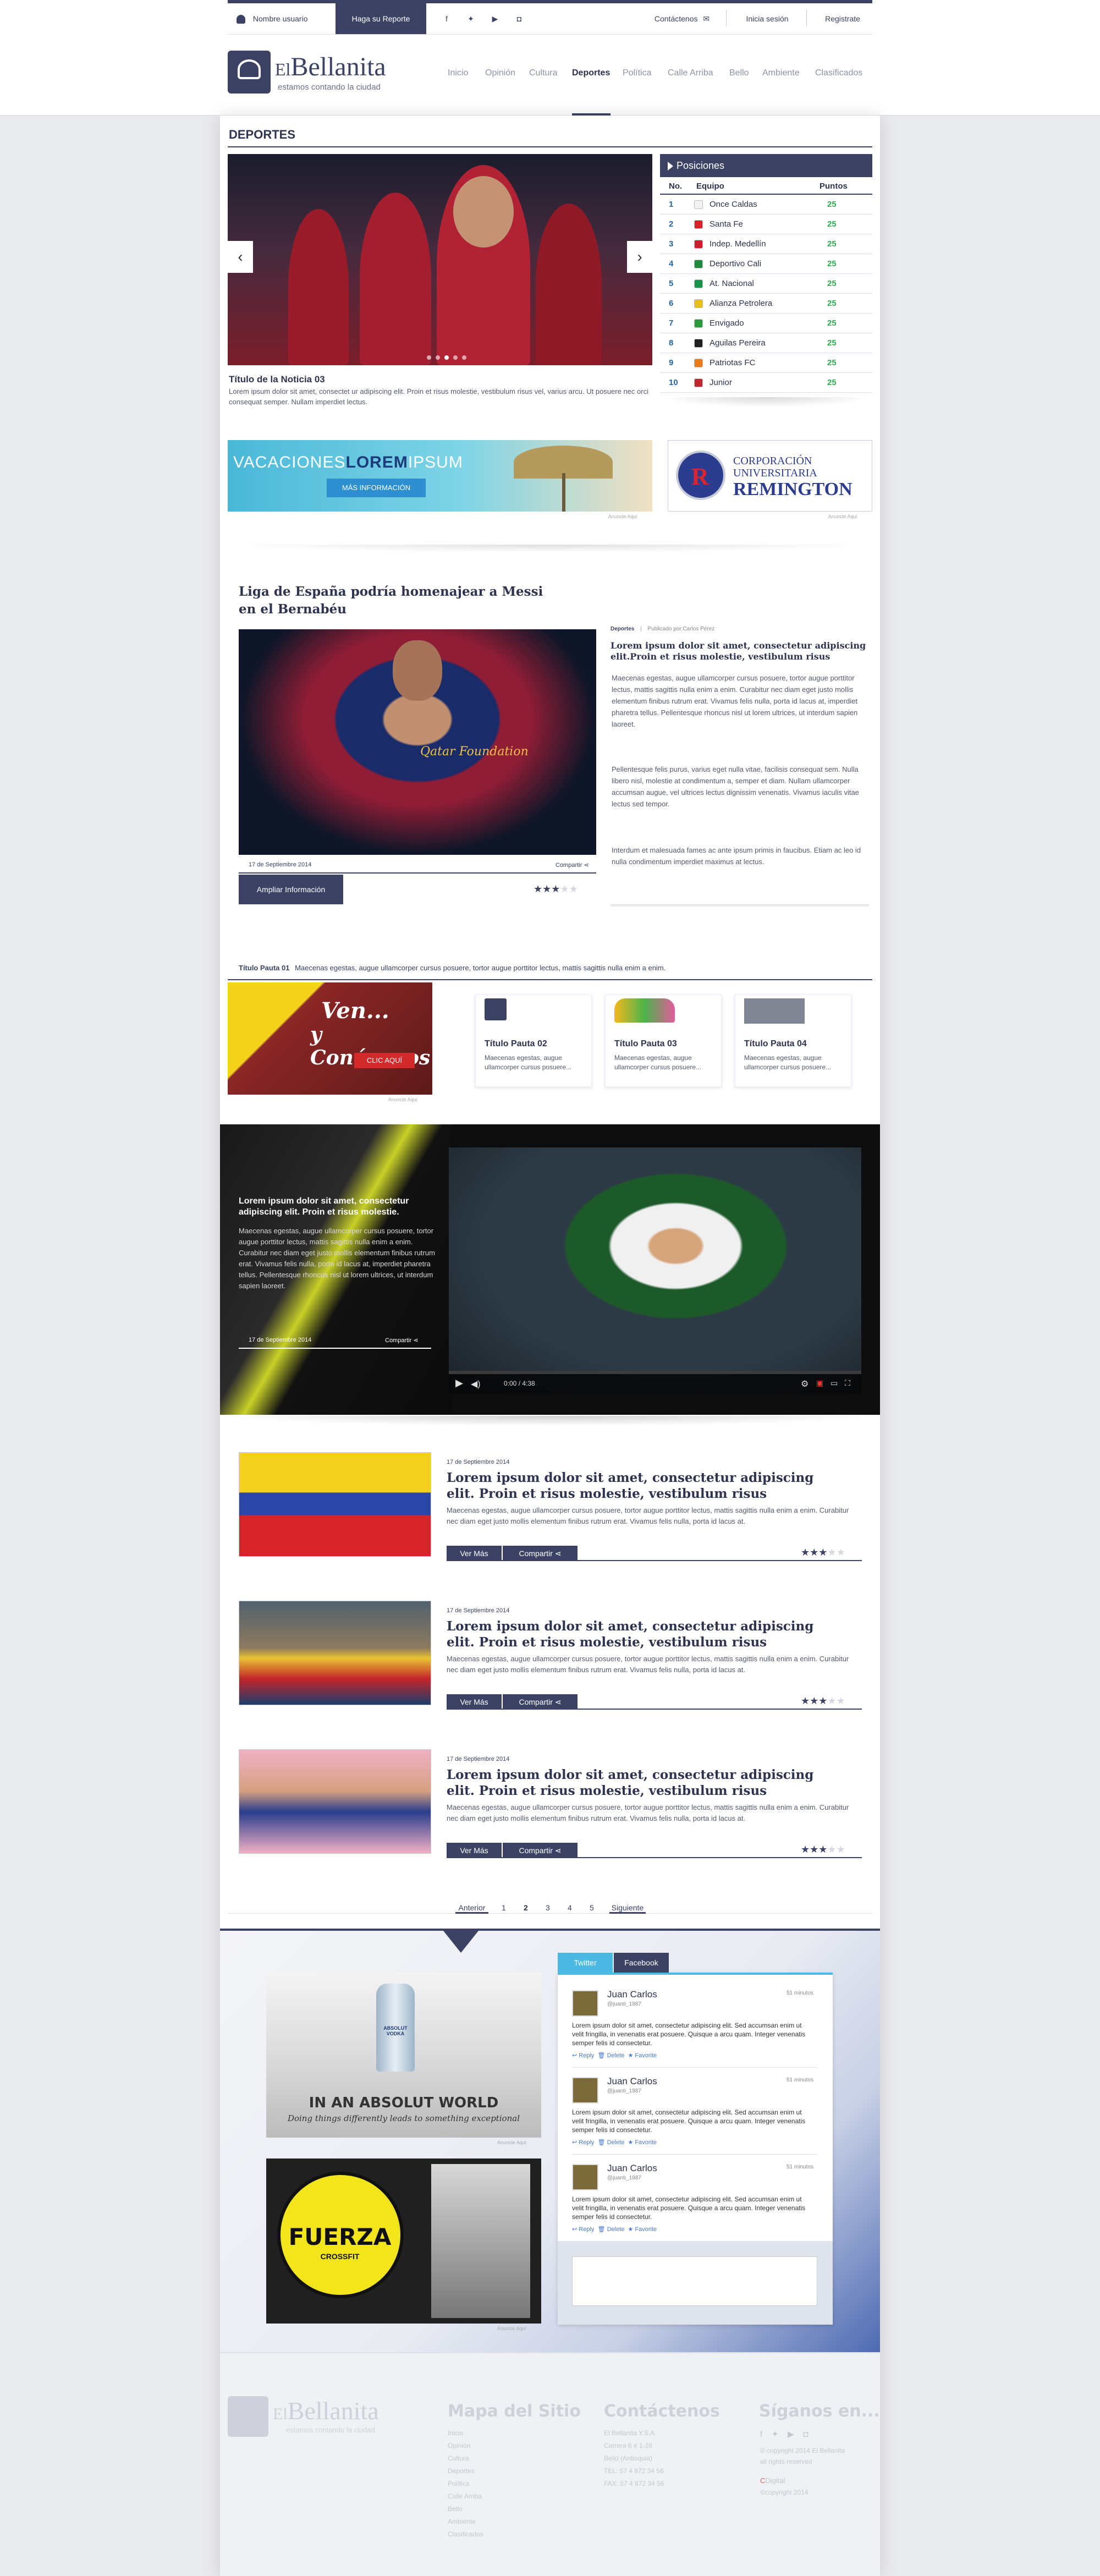  I want to click on pauta-ad-banner: Ven... y Conócenos CLIC AQUÍ, so click(330, 1038).